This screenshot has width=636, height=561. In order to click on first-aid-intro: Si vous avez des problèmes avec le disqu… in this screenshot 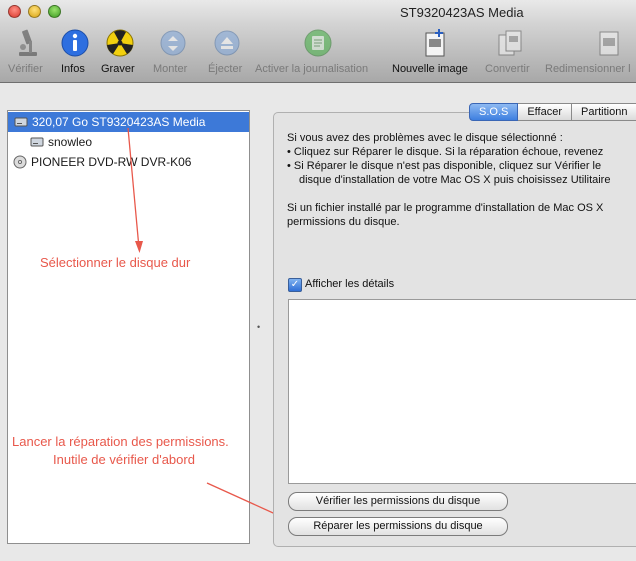, I will do `click(425, 138)`.